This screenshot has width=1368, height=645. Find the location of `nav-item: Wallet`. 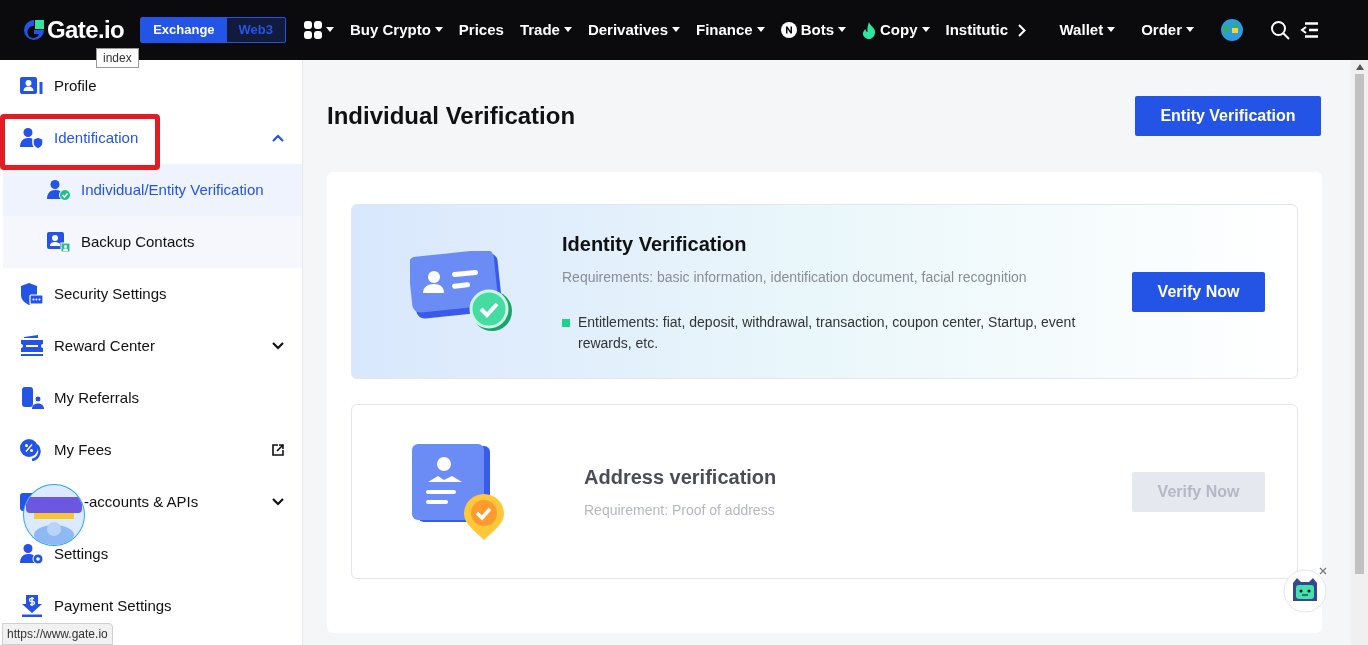

nav-item: Wallet is located at coordinates (1087, 30).